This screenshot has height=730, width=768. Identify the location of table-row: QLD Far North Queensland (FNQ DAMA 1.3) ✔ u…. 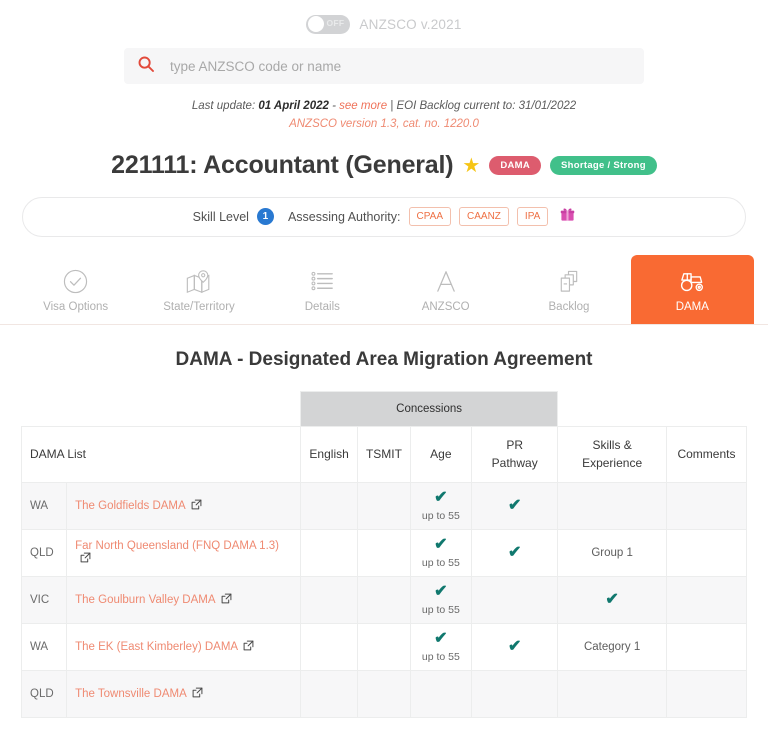
(384, 552).